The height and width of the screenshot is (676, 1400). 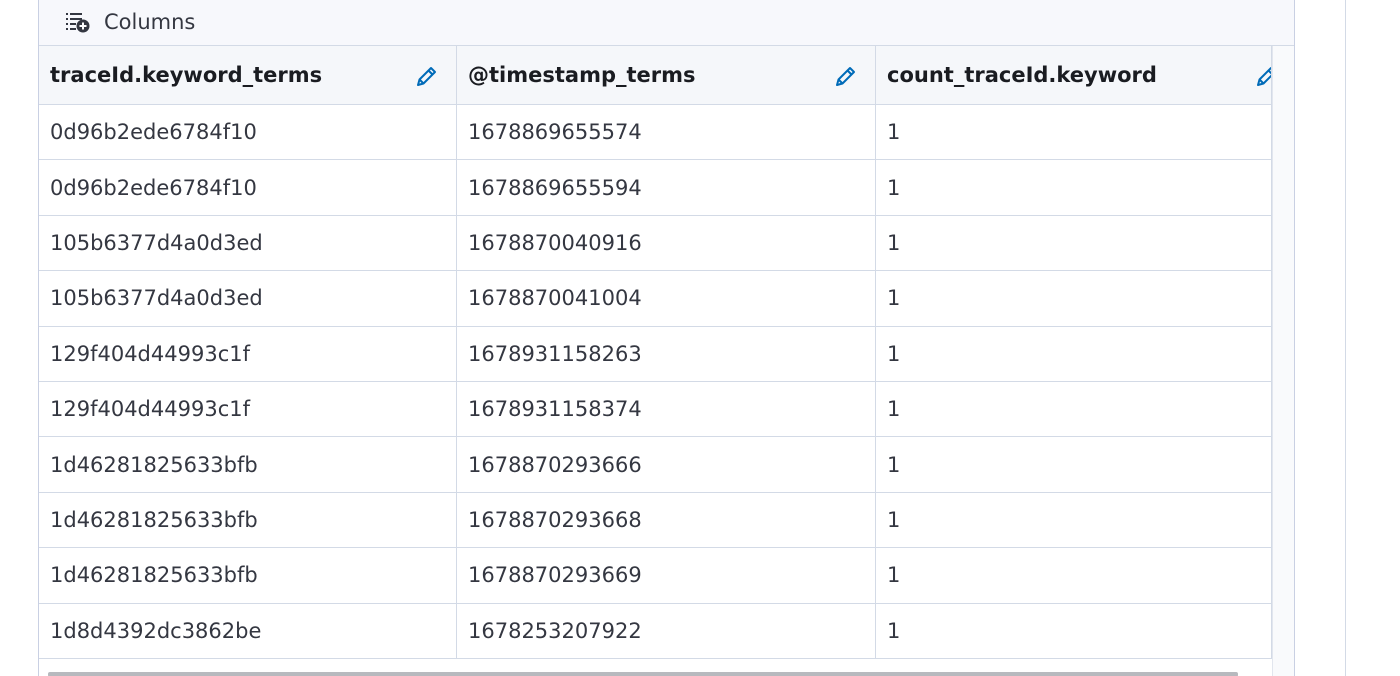 What do you see at coordinates (643, 674) in the screenshot?
I see `horizontal-scrollbar` at bounding box center [643, 674].